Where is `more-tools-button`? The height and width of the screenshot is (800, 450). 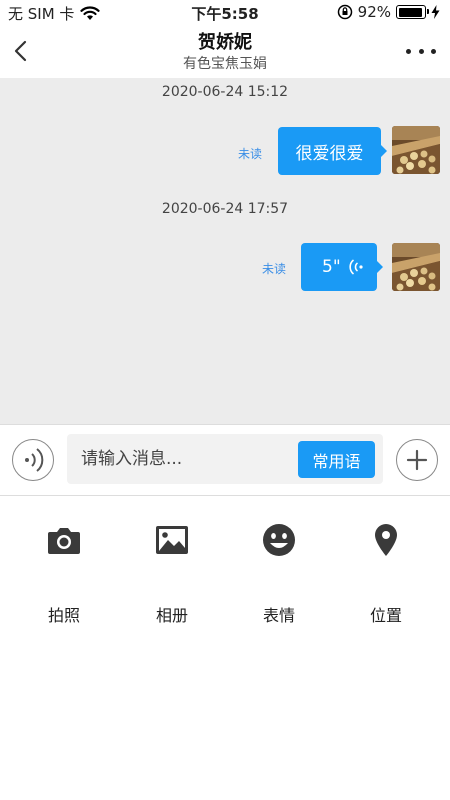 more-tools-button is located at coordinates (417, 460).